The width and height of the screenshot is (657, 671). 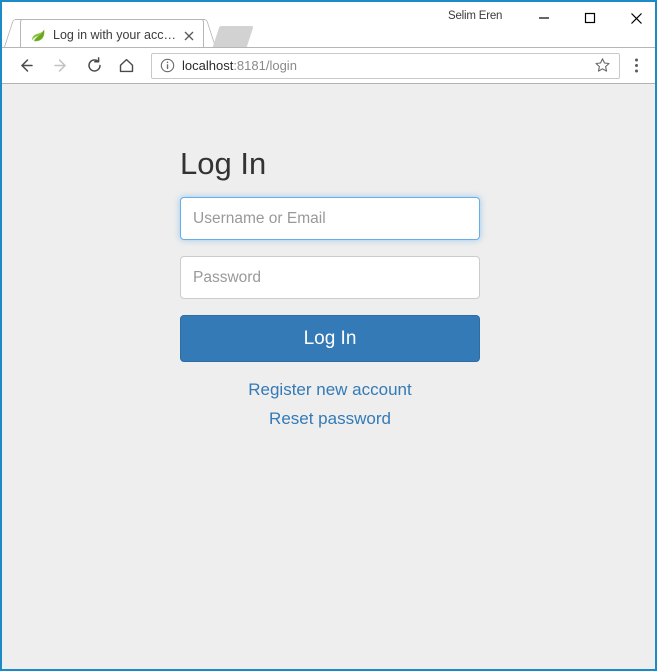 What do you see at coordinates (116, 35) in the screenshot?
I see `tab-title: Log in with your account` at bounding box center [116, 35].